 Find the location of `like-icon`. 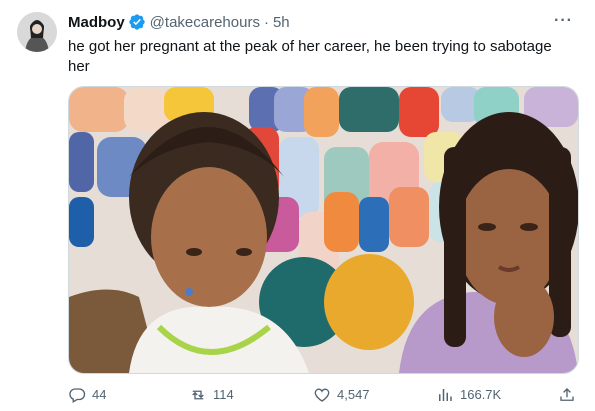

like-icon is located at coordinates (322, 395).